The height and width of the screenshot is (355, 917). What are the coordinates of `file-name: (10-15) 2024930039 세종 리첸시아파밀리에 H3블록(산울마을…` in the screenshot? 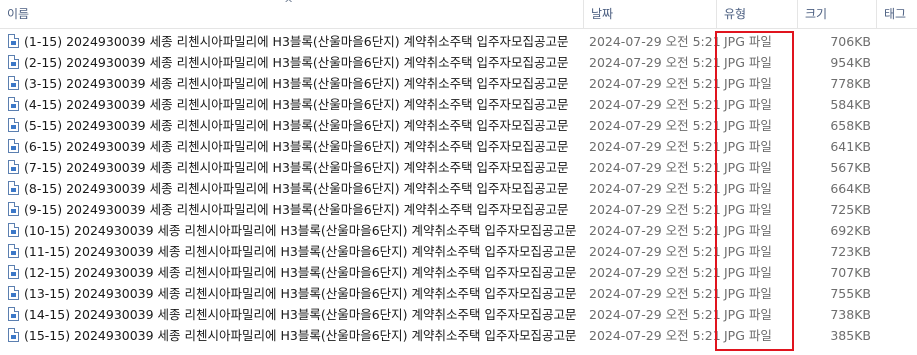 It's located at (300, 230).